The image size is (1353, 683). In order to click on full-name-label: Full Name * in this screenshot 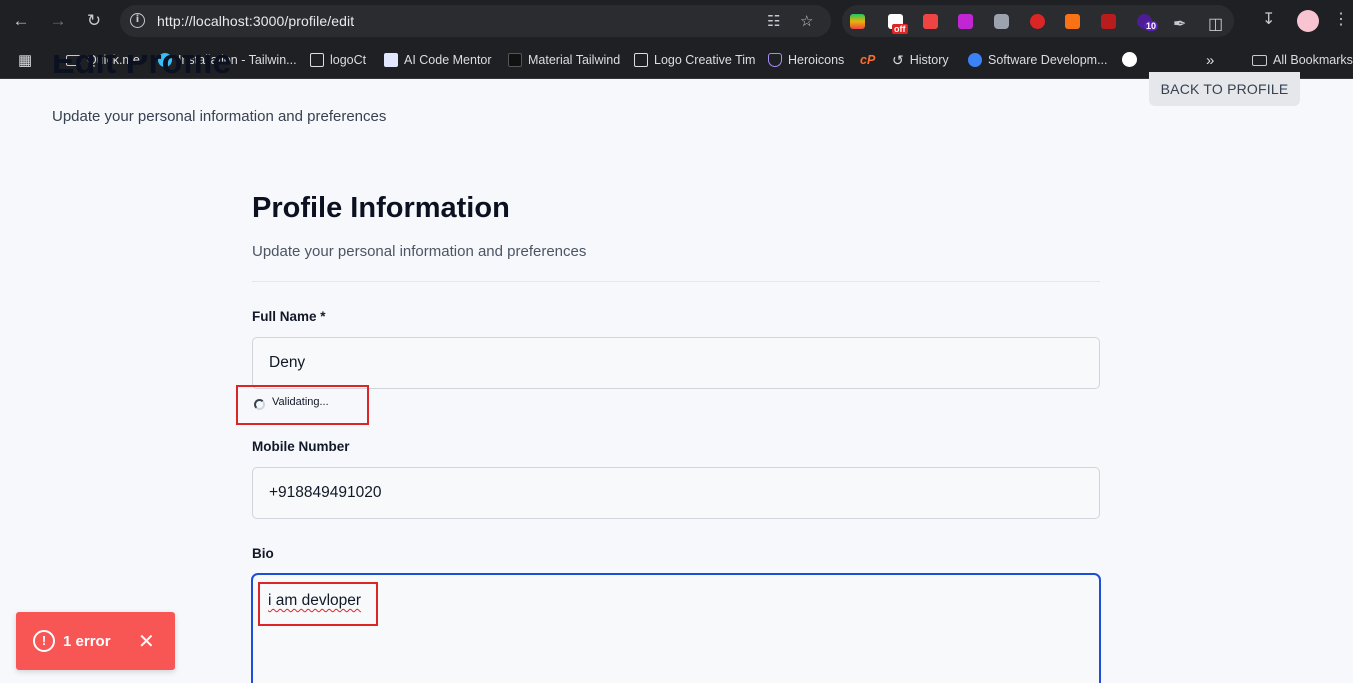, I will do `click(289, 316)`.